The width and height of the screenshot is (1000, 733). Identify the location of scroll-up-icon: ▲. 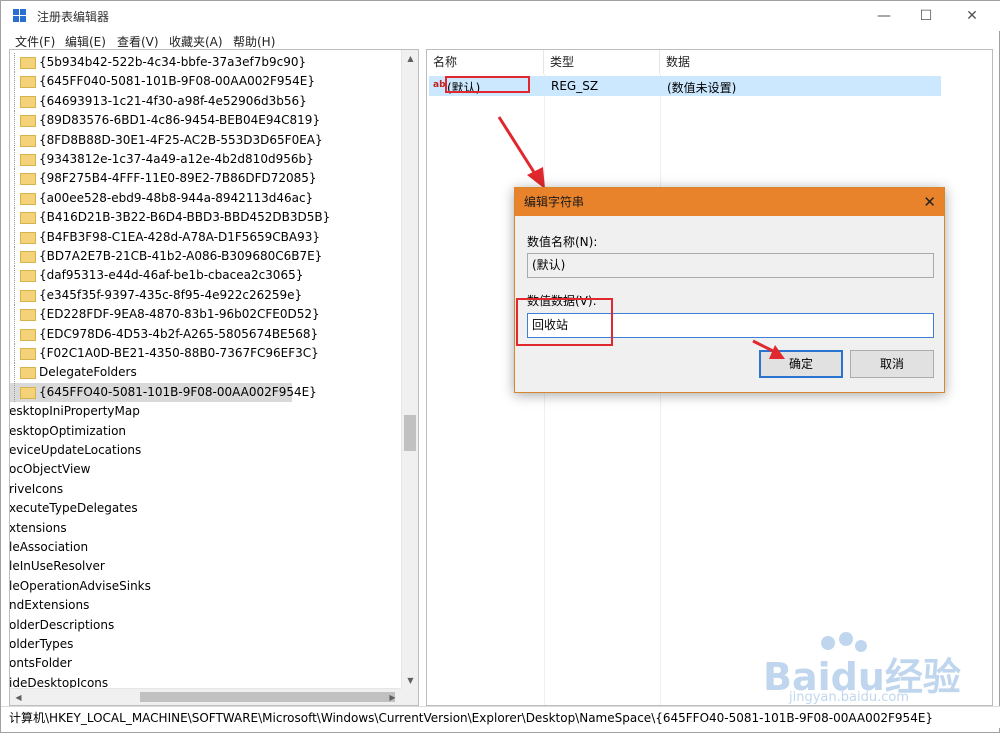
(410, 58).